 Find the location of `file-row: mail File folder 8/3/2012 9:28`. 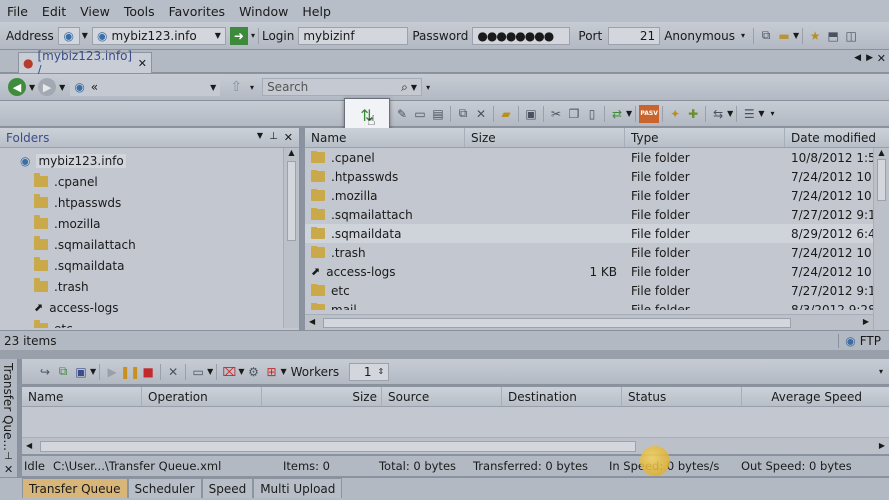

file-row: mail File folder 8/3/2012 9:28 is located at coordinates (597, 305).